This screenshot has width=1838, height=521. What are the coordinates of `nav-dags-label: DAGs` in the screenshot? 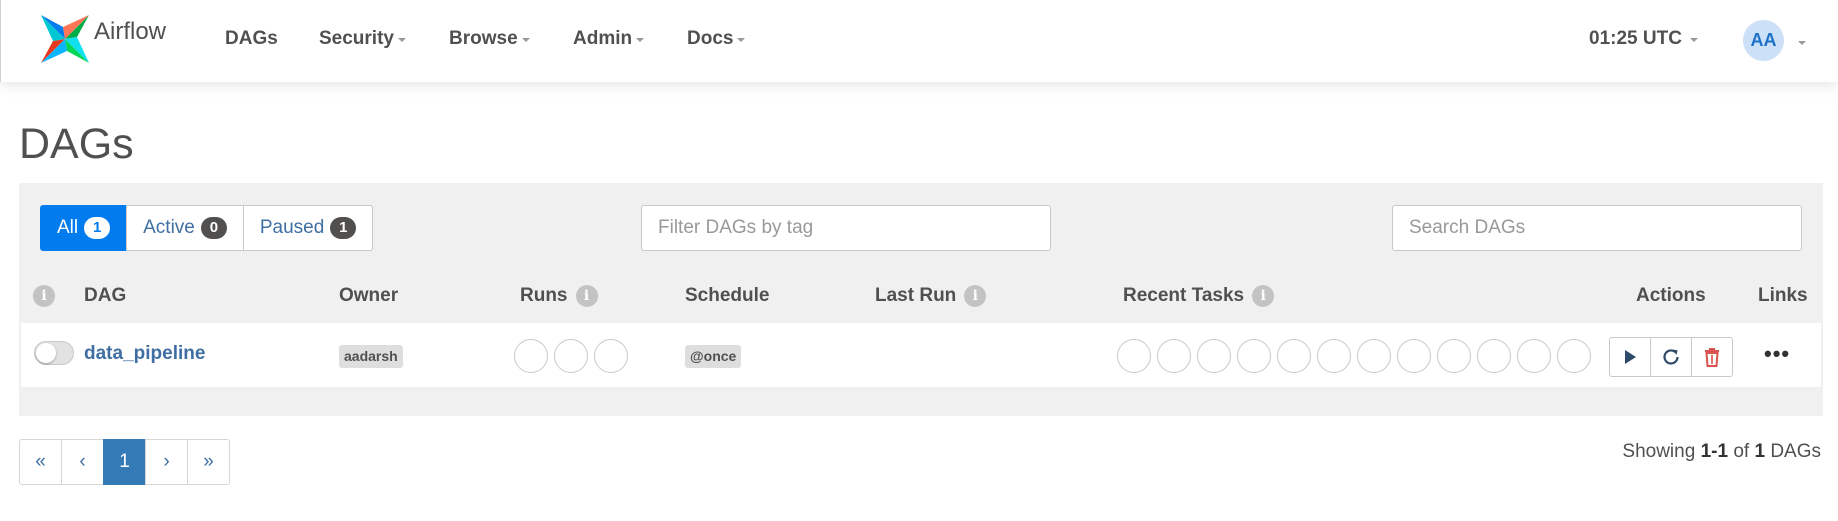 It's located at (251, 38).